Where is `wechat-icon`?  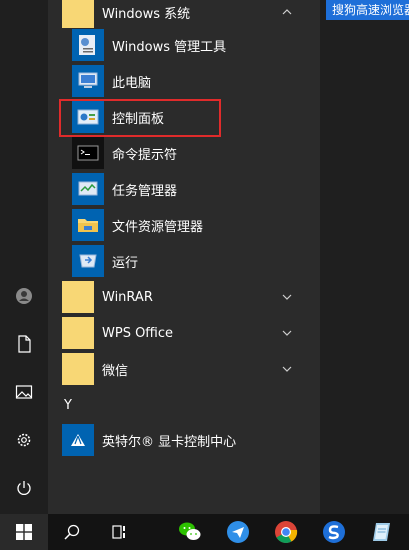
wechat-icon is located at coordinates (190, 531).